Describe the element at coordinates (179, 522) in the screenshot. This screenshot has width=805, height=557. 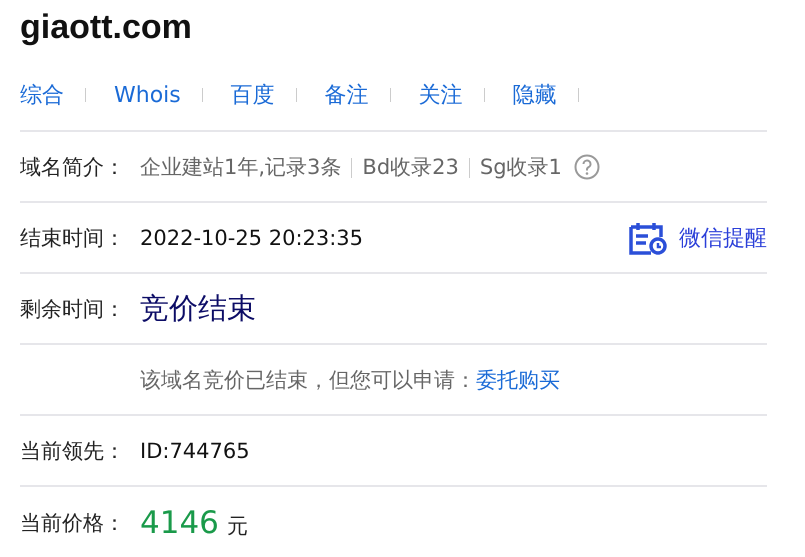
I see `current-price: 4146` at that location.